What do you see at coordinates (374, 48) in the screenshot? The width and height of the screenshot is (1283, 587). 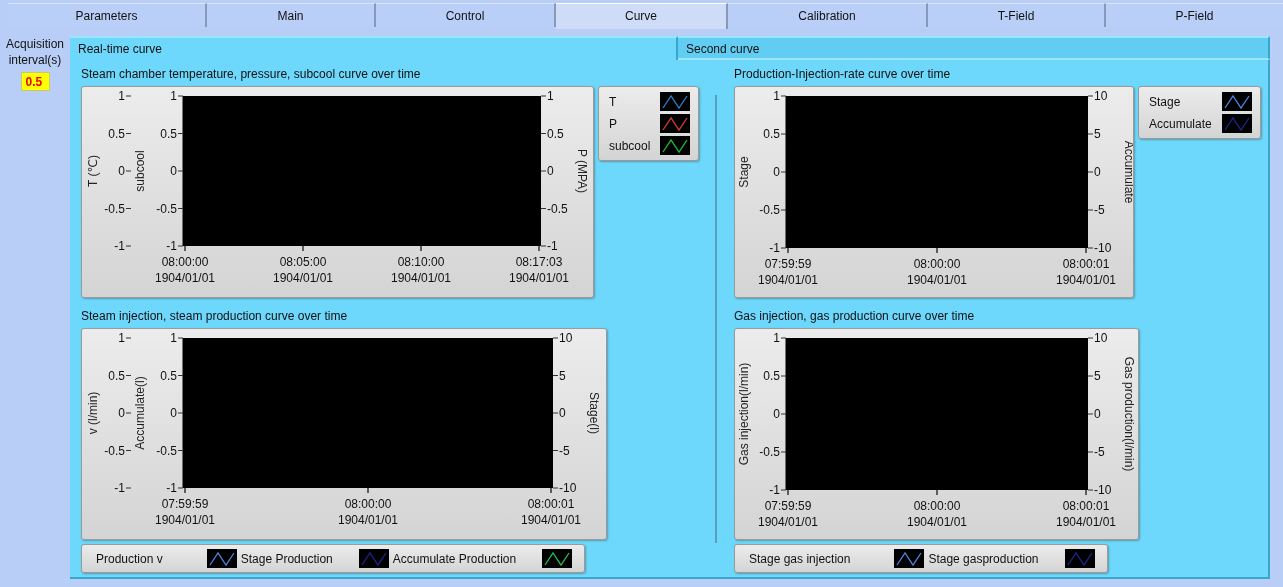 I see `tab: Real-time curve` at bounding box center [374, 48].